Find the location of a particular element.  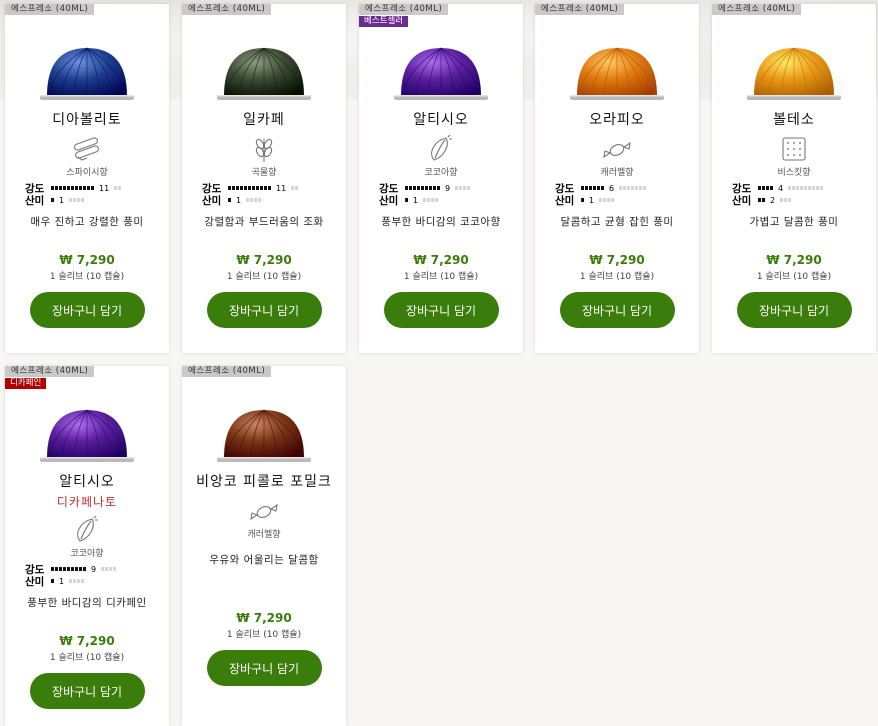

product-name: 오라피오 is located at coordinates (617, 120).